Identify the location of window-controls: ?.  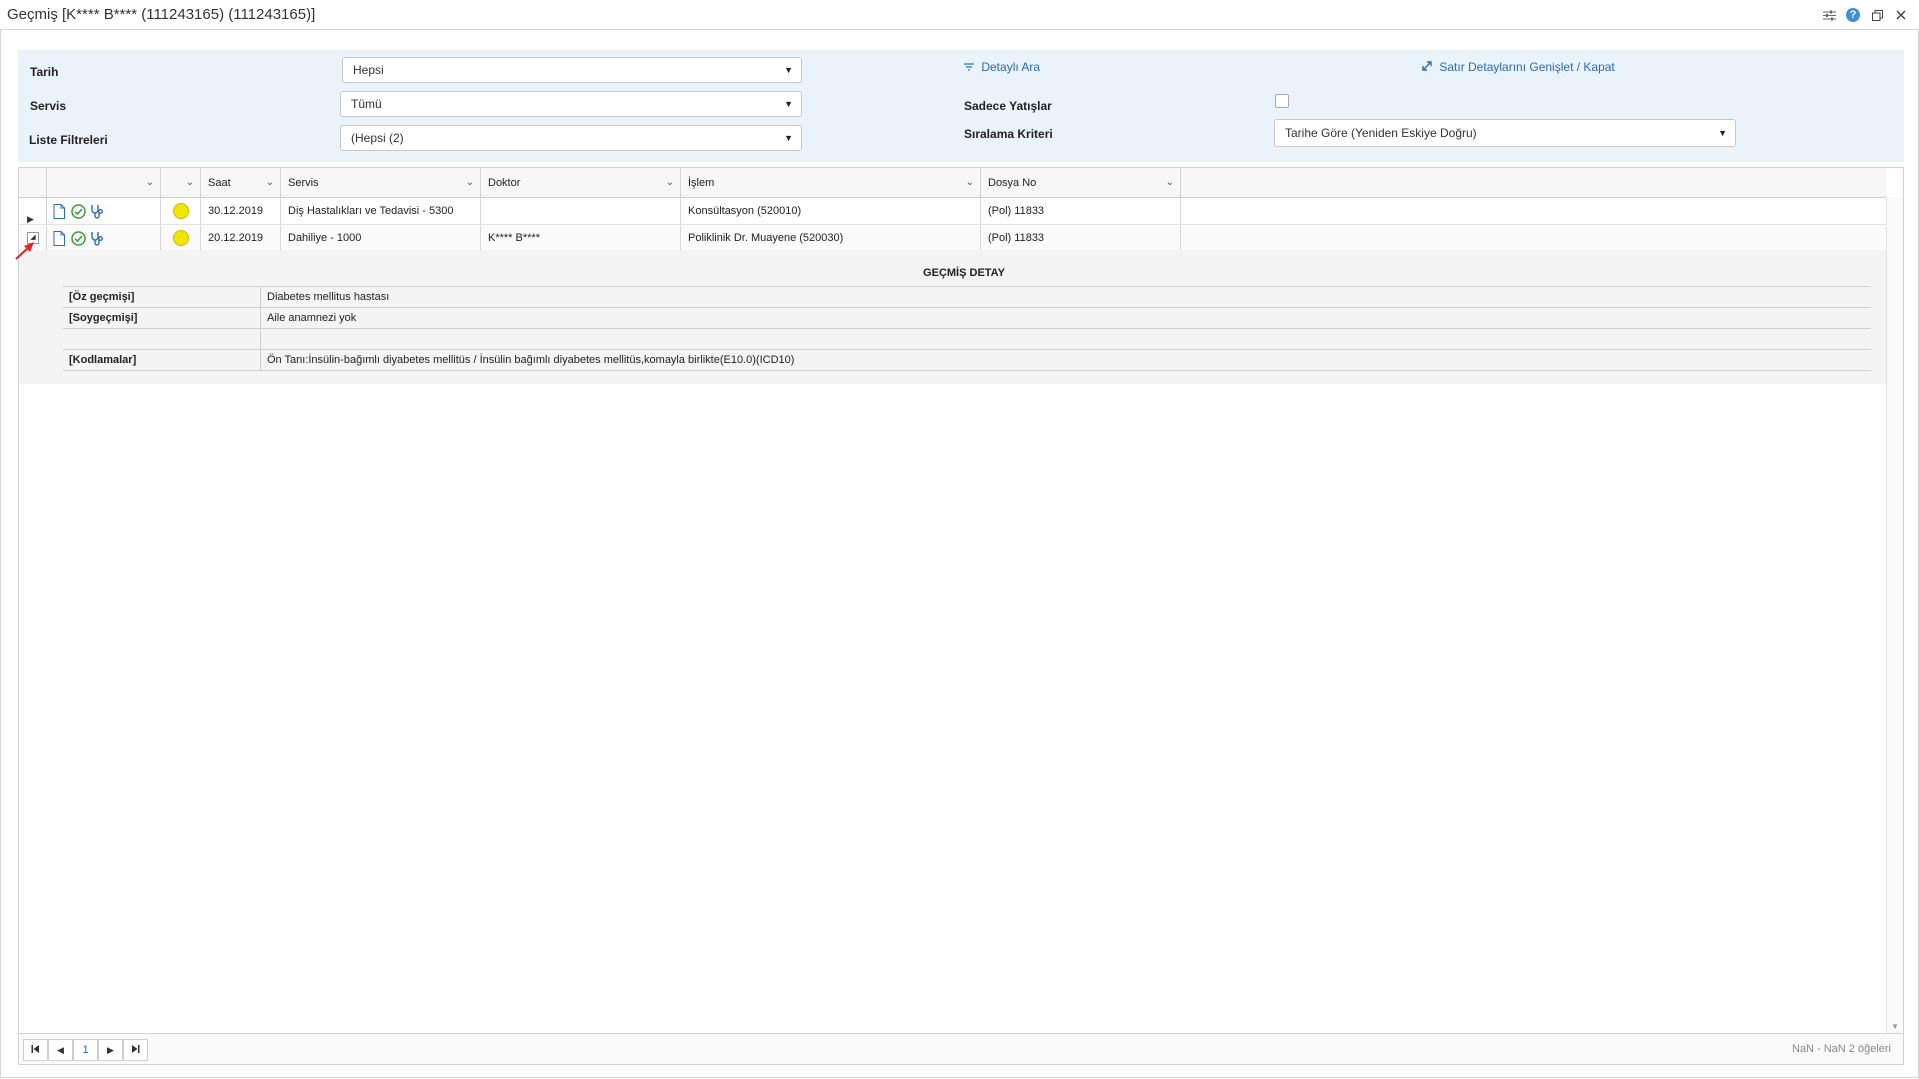
(1865, 15).